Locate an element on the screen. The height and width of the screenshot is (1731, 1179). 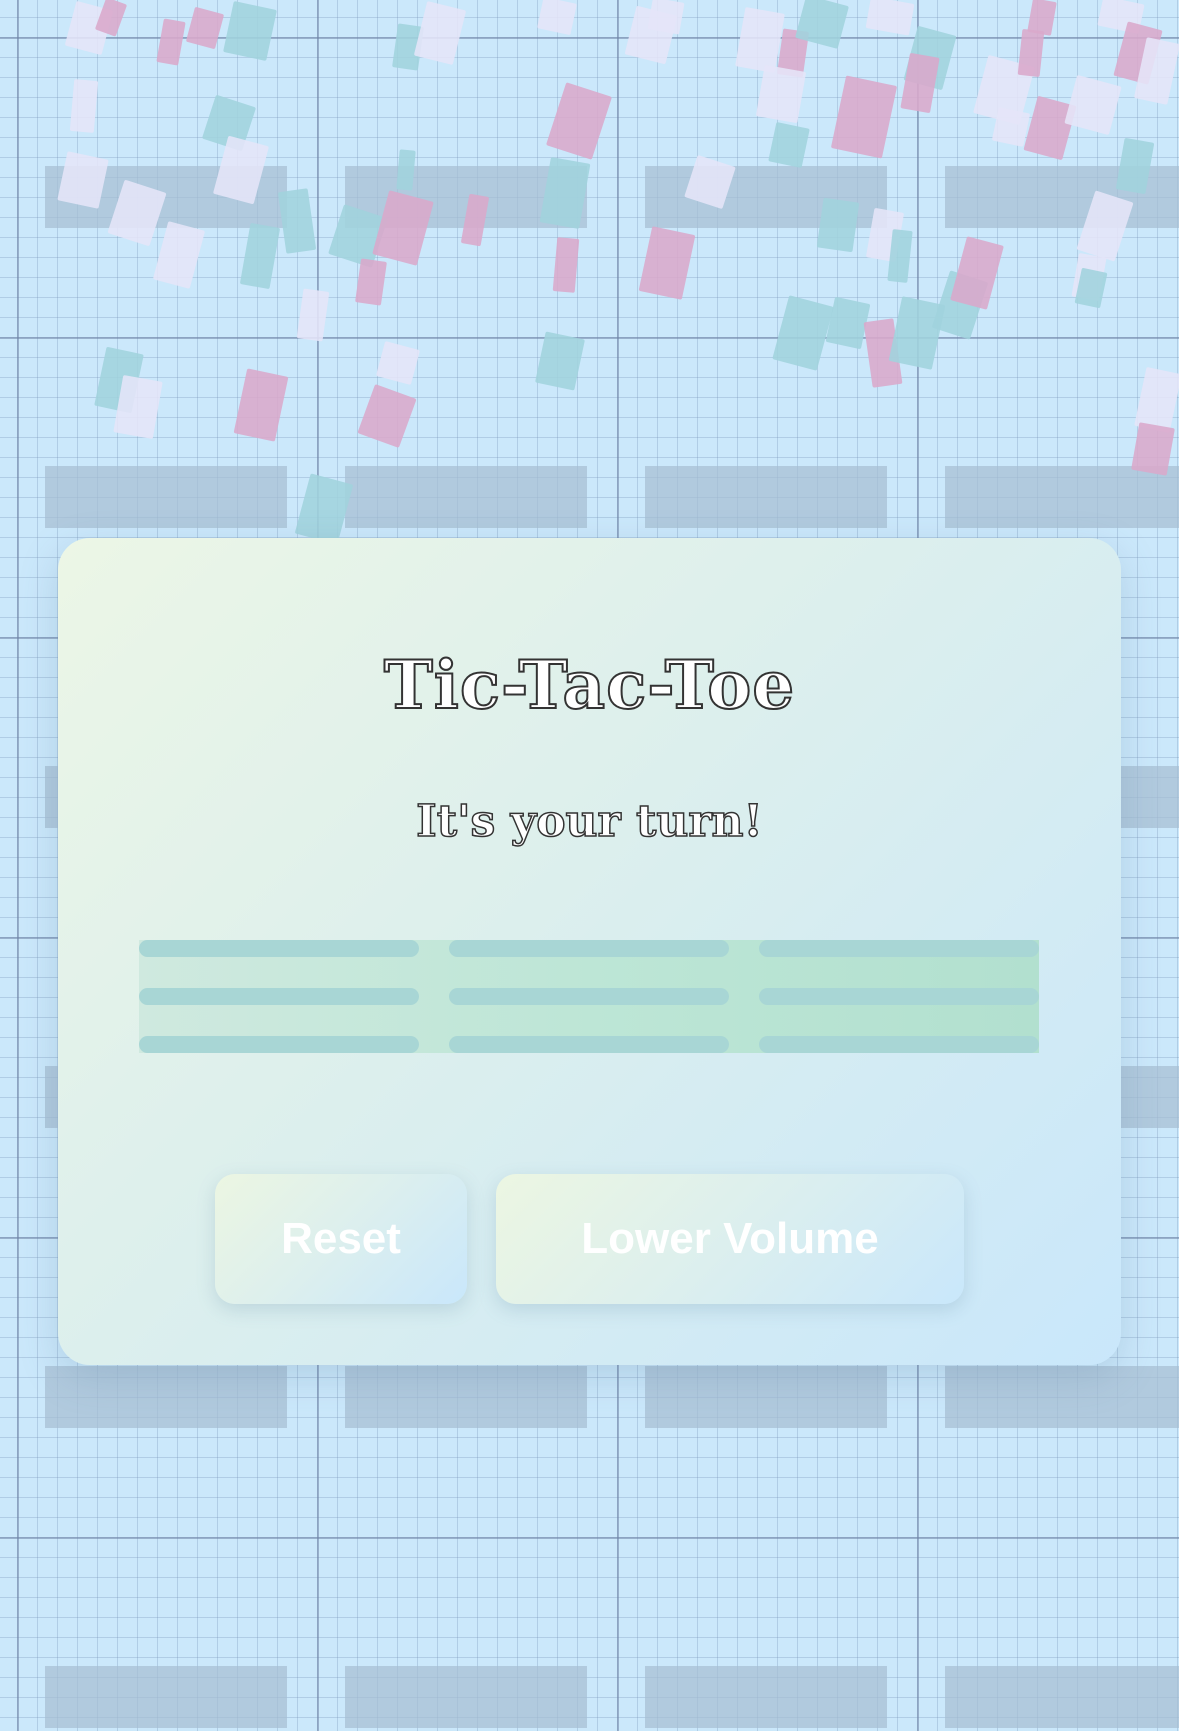
game-board is located at coordinates (589, 996).